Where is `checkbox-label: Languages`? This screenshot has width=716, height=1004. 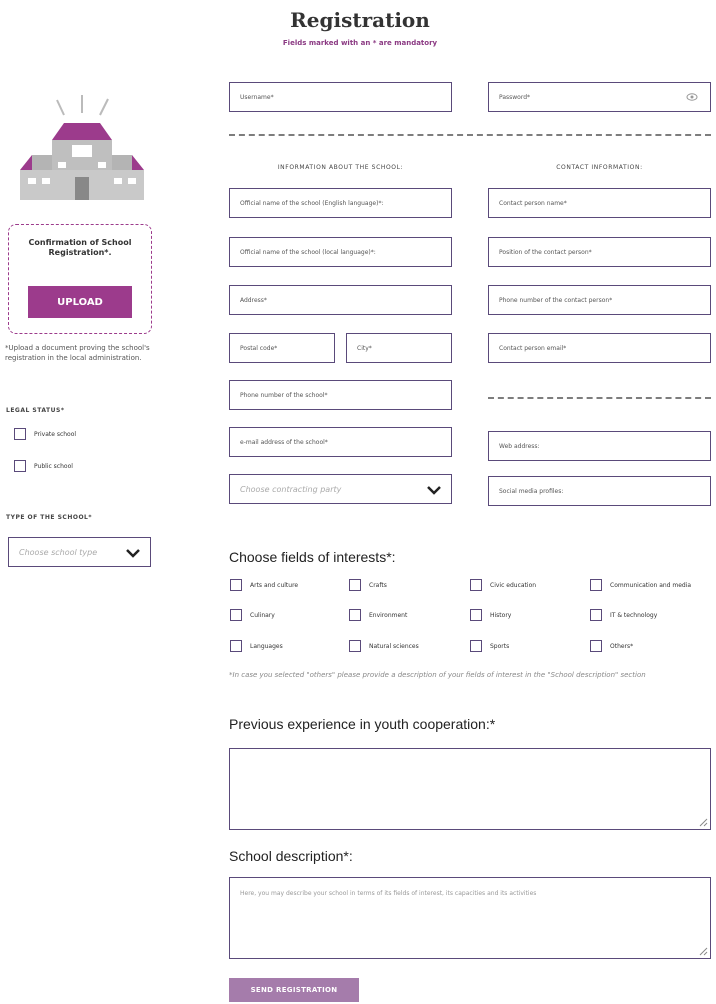
checkbox-label: Languages is located at coordinates (266, 646).